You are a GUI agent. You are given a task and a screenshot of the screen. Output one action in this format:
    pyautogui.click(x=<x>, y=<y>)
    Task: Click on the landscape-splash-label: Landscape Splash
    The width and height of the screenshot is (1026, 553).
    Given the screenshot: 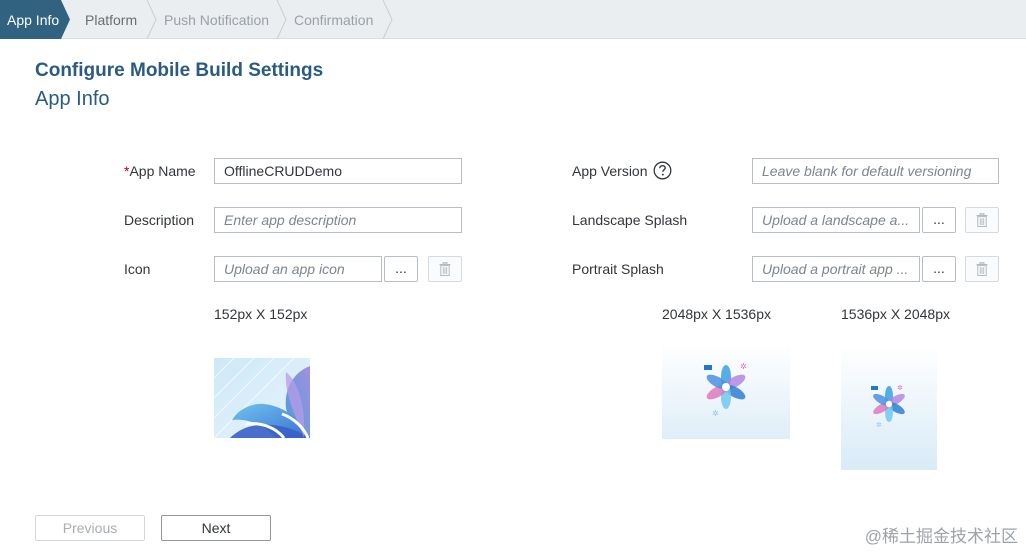 What is the action you would take?
    pyautogui.click(x=630, y=220)
    